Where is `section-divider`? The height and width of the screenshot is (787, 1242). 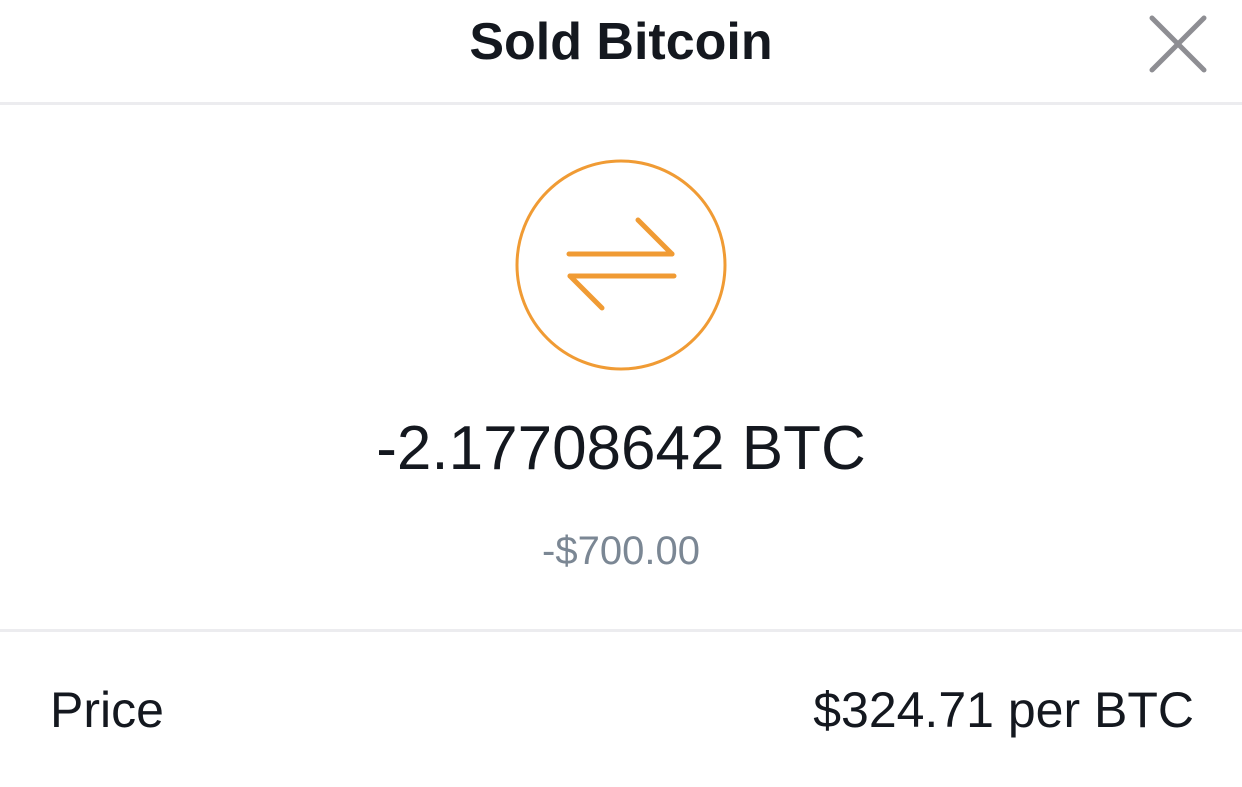 section-divider is located at coordinates (621, 630).